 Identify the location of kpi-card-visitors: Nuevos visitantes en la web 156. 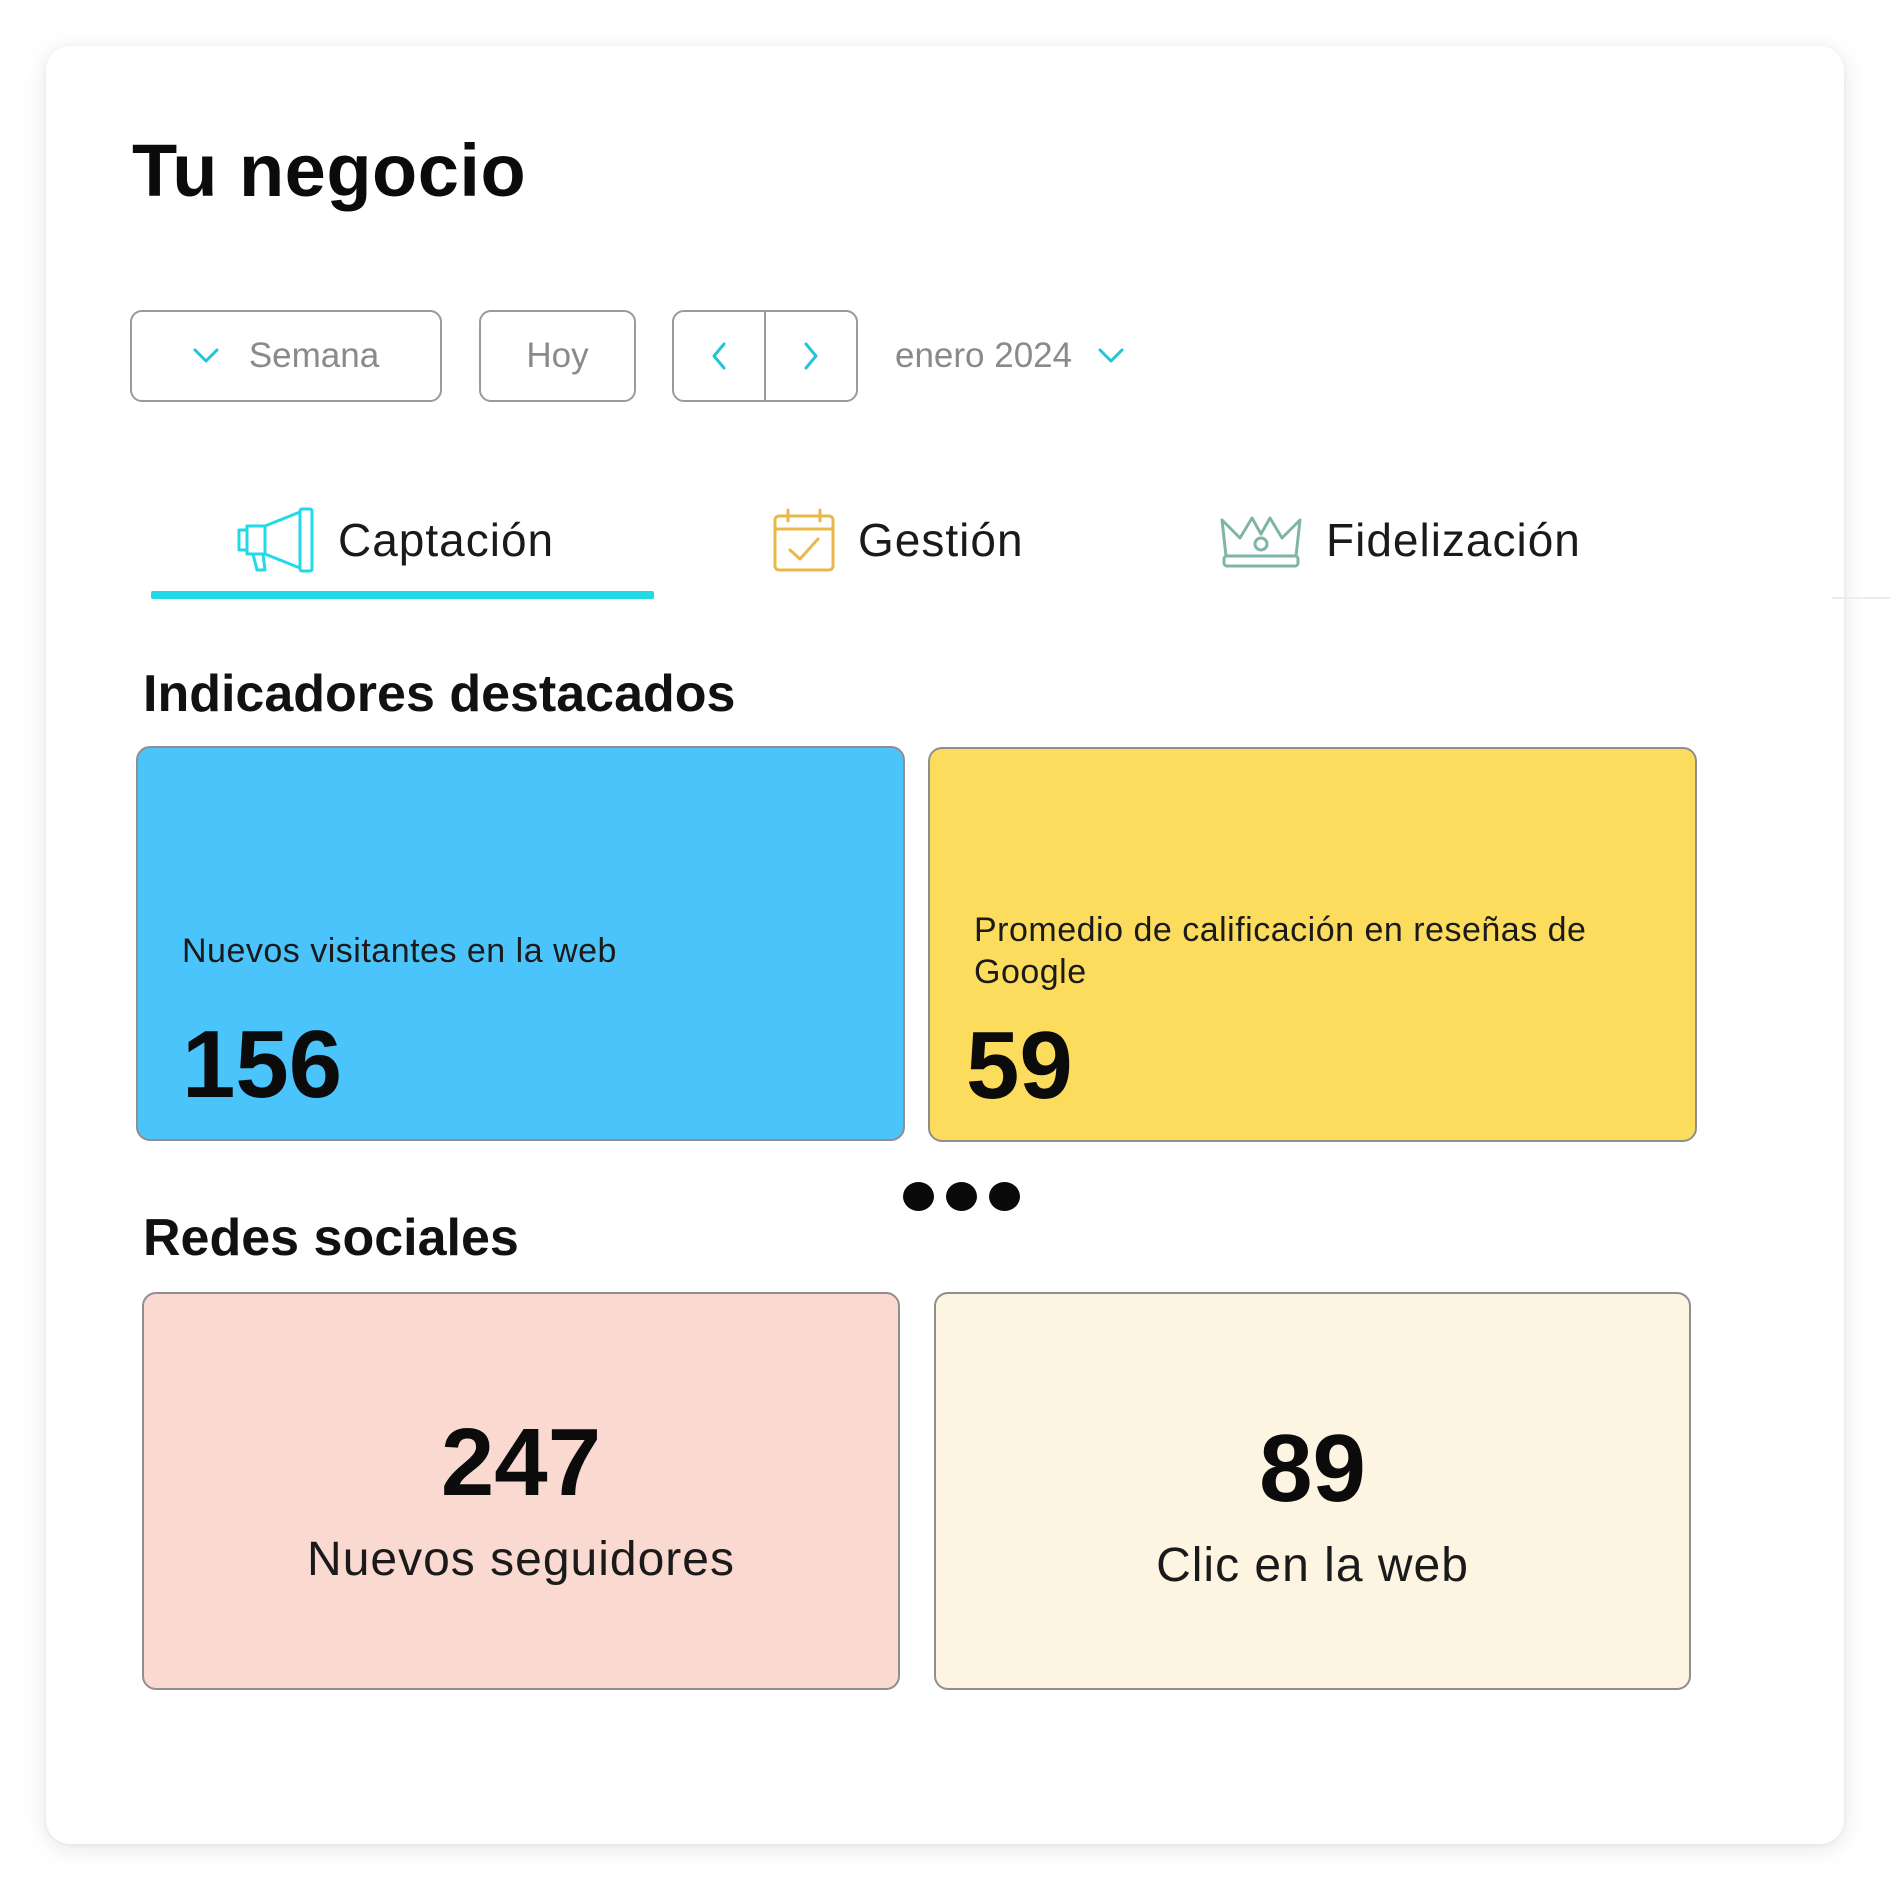
(520, 943).